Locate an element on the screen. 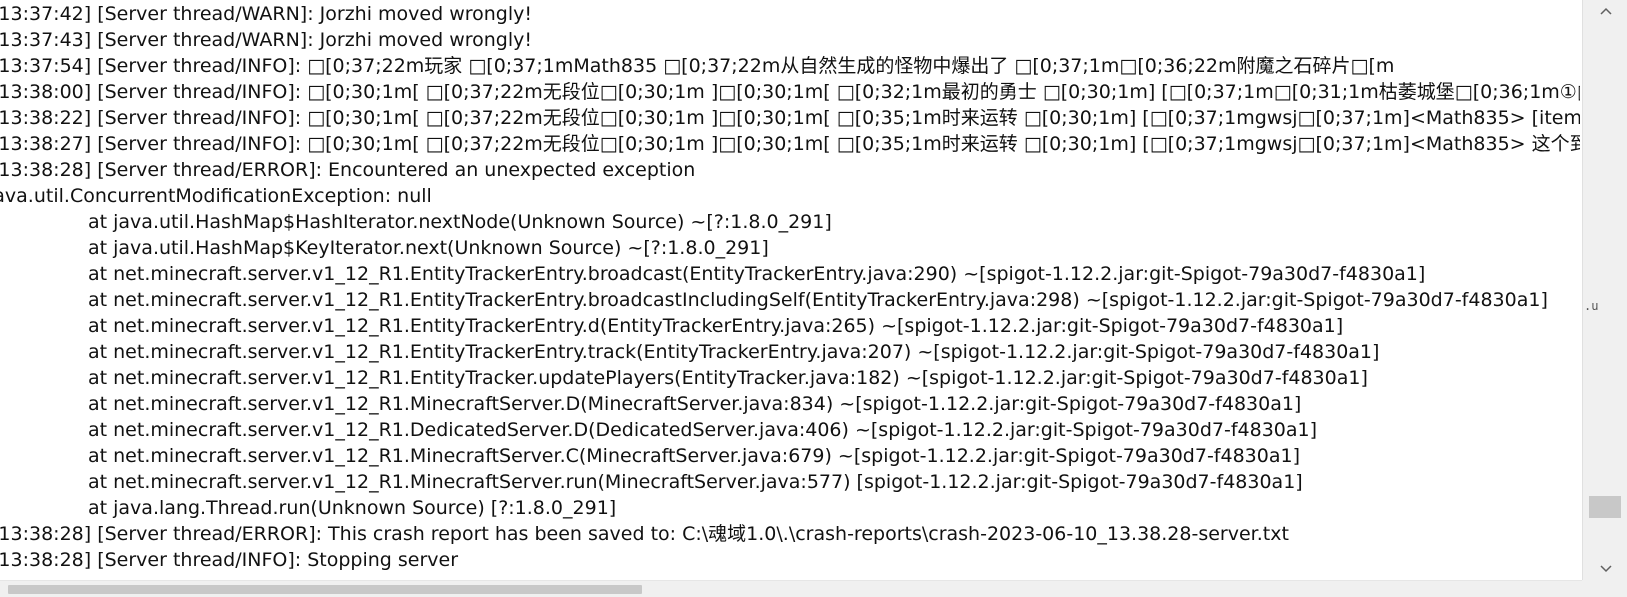  edge-glyph: .u is located at coordinates (1591, 306).